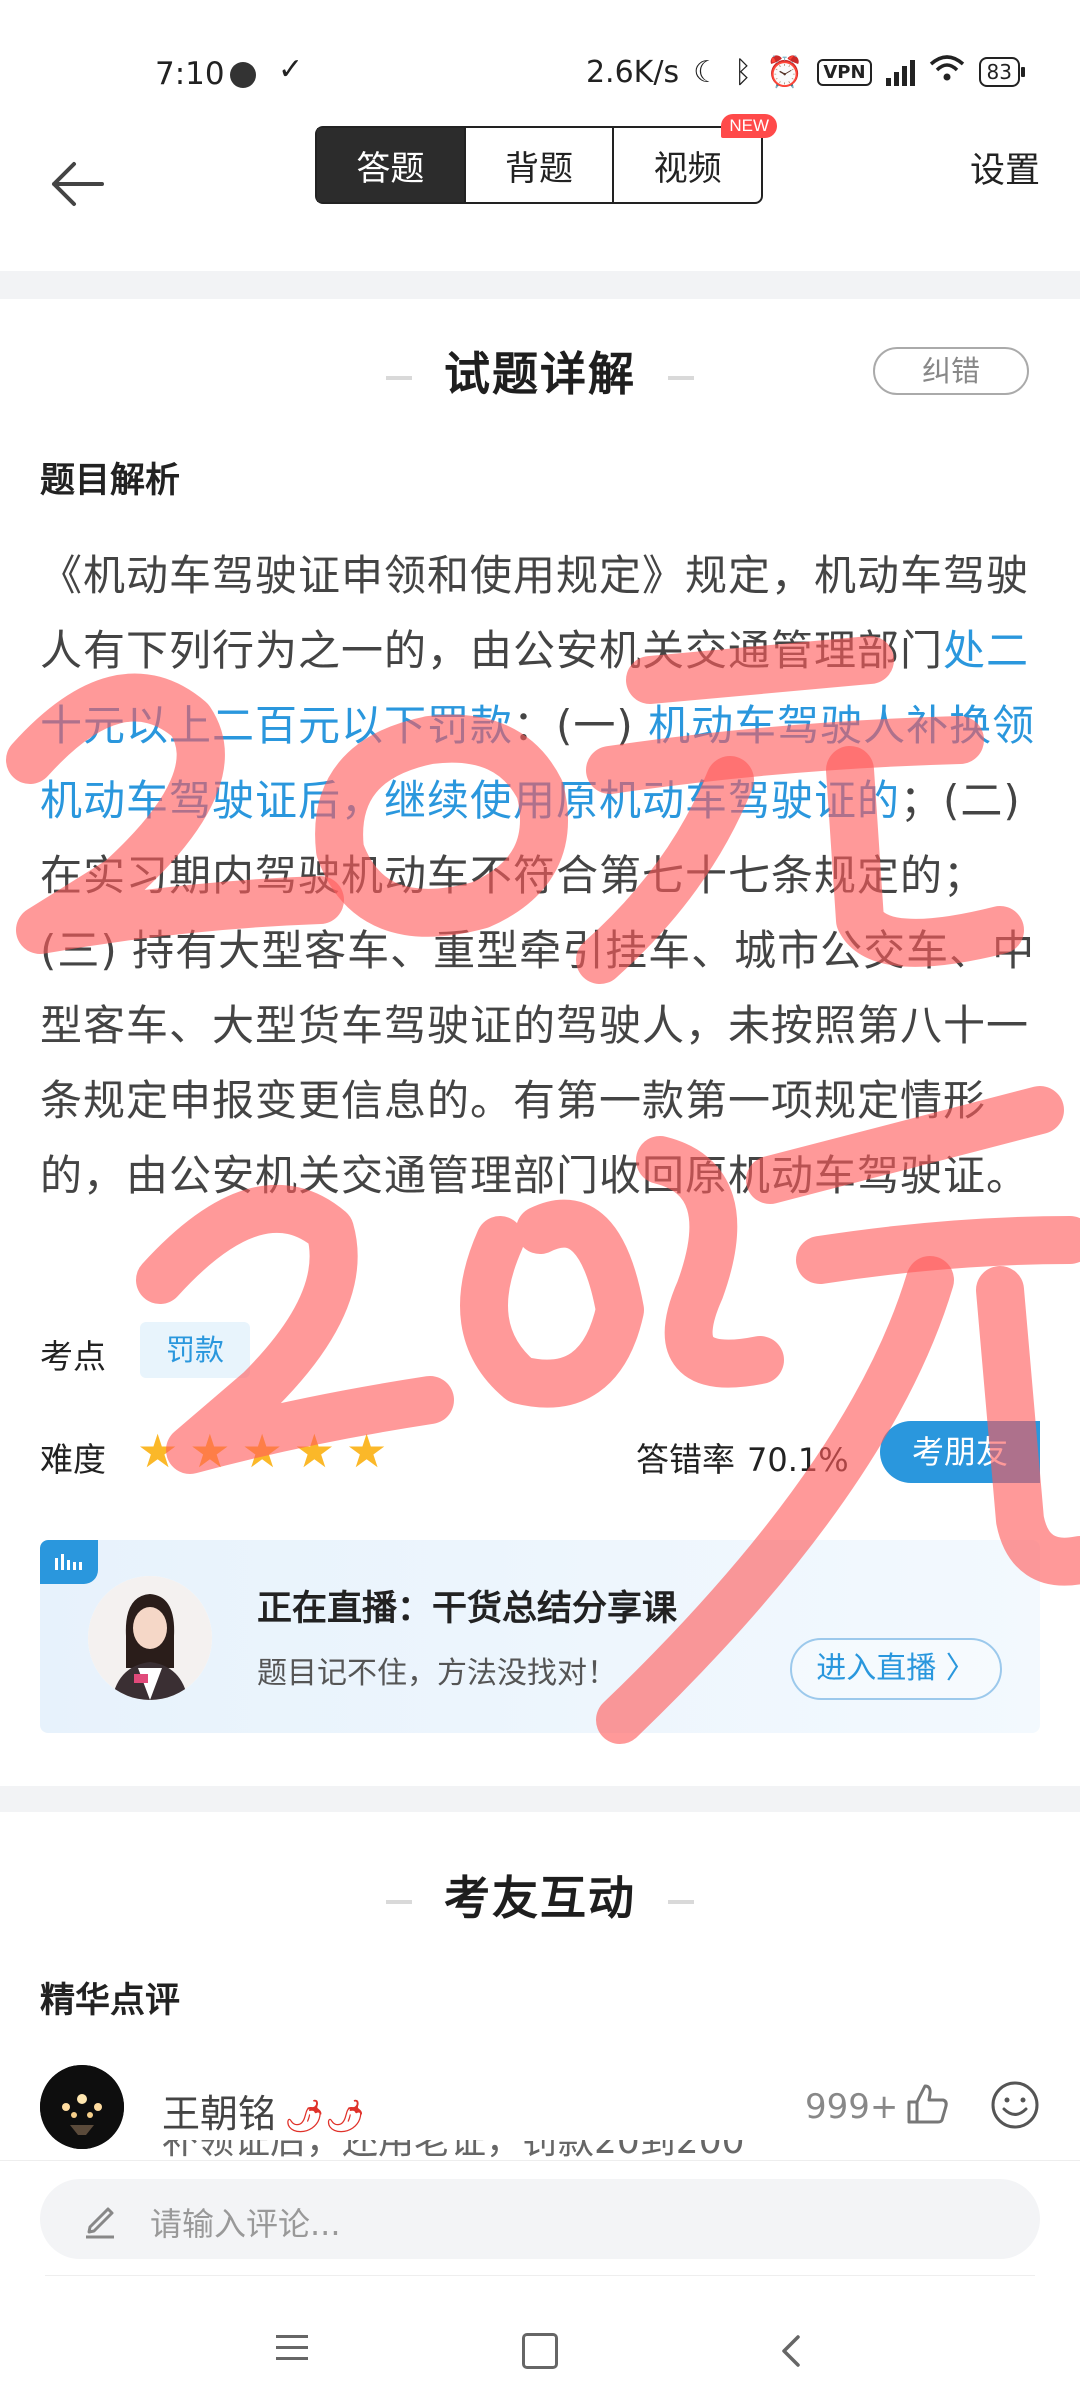 The height and width of the screenshot is (2400, 1080). Describe the element at coordinates (292, 2351) in the screenshot. I see `menu-icon` at that location.